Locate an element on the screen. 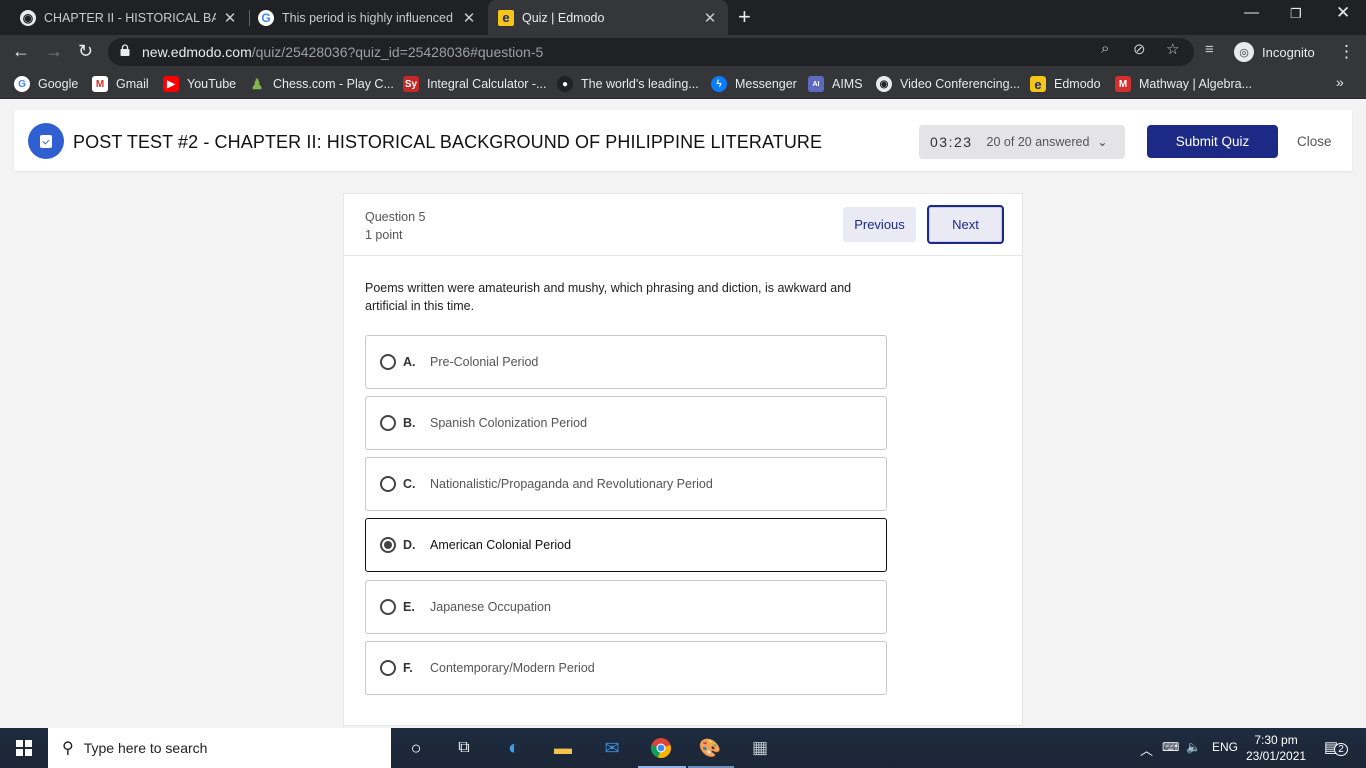 Image resolution: width=1366 pixels, height=768 pixels. bookmark-google: G Google is located at coordinates (46, 84).